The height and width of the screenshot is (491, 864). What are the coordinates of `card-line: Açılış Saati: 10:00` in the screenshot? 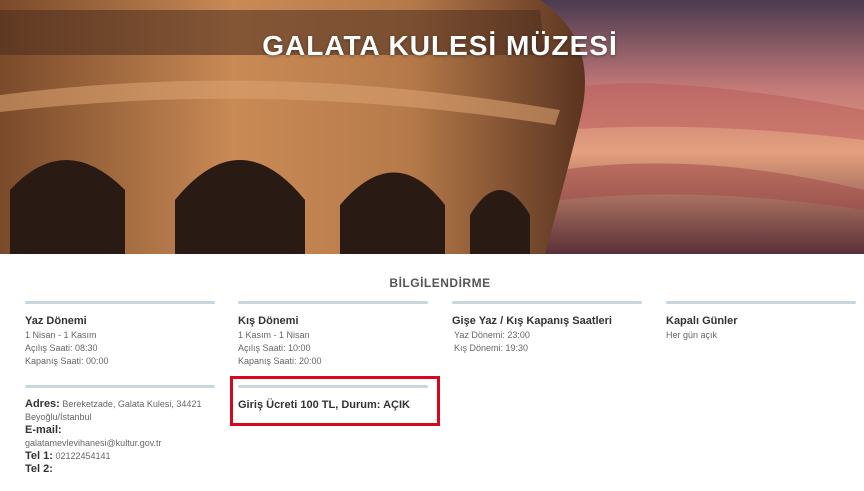 It's located at (274, 348).